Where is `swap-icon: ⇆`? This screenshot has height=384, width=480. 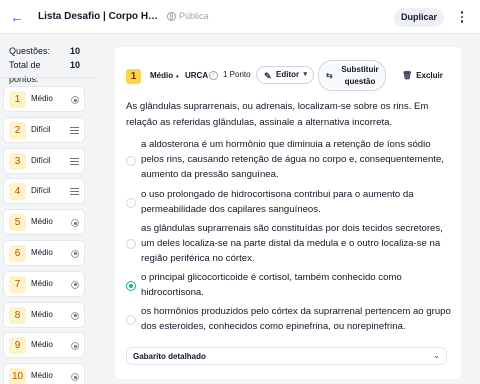 swap-icon: ⇆ is located at coordinates (329, 75).